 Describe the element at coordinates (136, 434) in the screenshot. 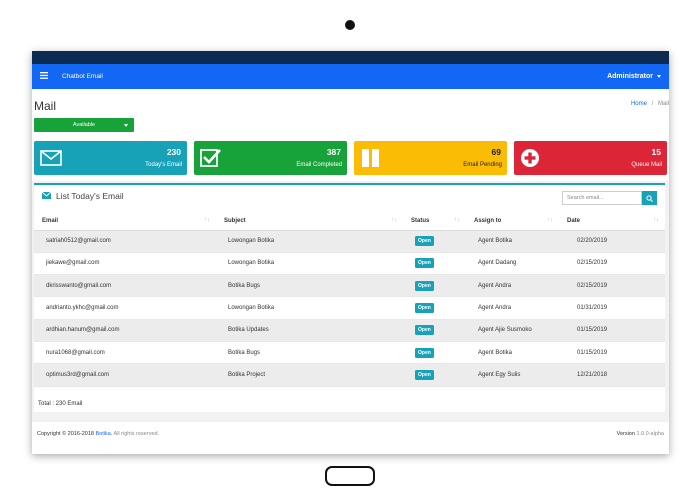

I see `rights-text: All rights reserved.` at that location.